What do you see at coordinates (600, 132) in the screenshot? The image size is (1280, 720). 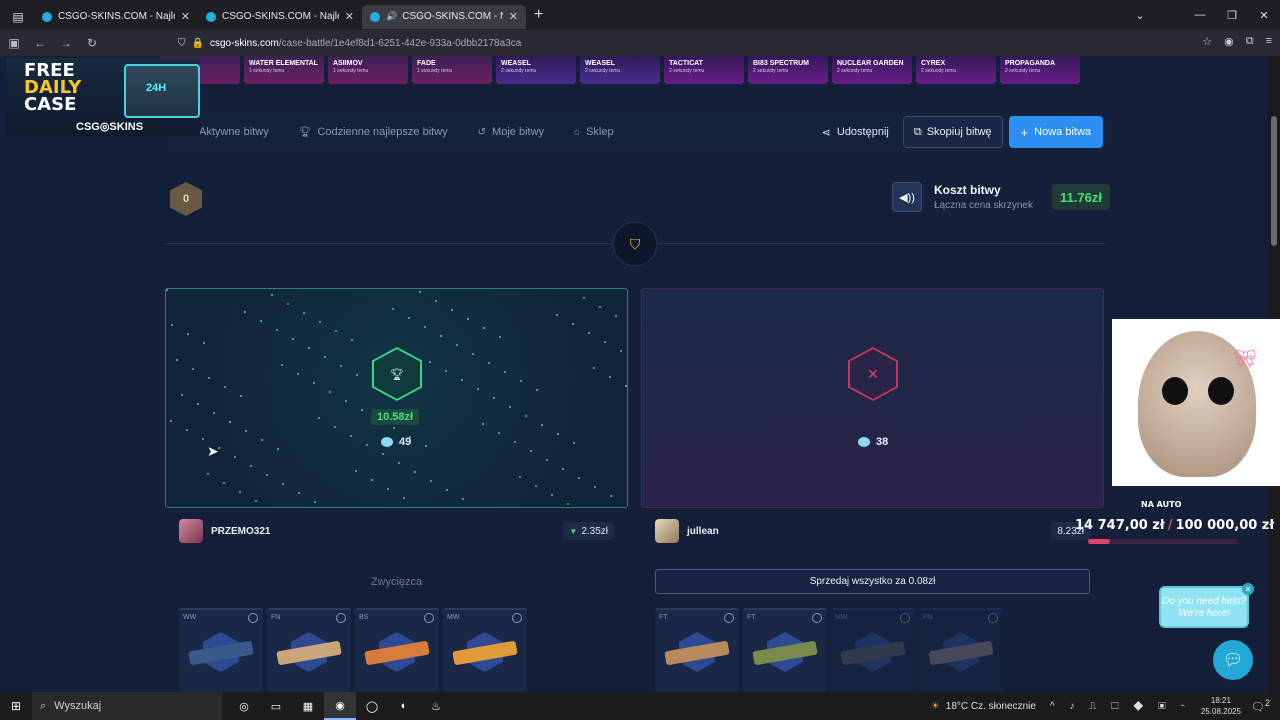 I see `menu-label: Sklep` at bounding box center [600, 132].